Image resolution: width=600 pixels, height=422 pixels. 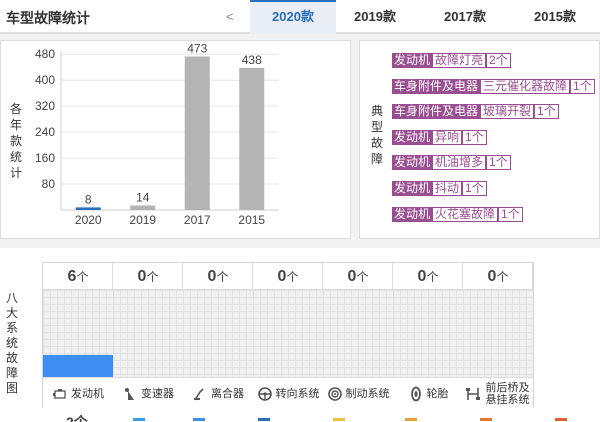 I want to click on bar-value-label: 473, so click(x=197, y=49).